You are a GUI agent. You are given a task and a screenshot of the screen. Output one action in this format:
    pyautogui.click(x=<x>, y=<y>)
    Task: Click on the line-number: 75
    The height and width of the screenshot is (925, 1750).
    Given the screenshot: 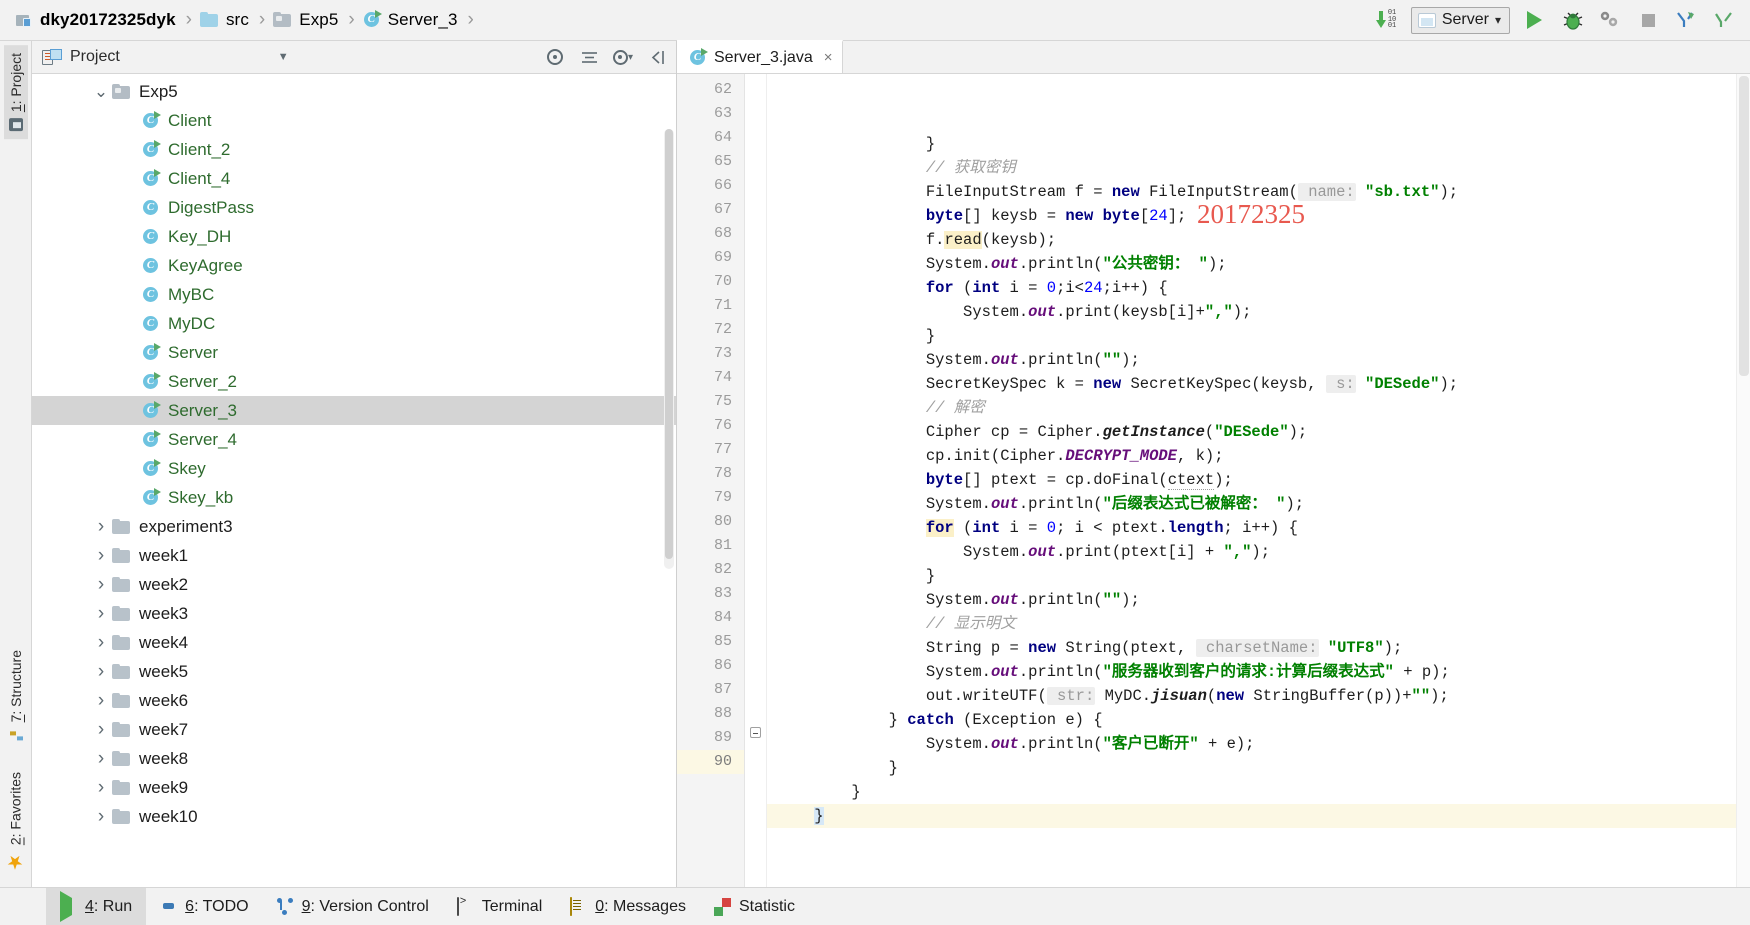 What is the action you would take?
    pyautogui.click(x=710, y=402)
    